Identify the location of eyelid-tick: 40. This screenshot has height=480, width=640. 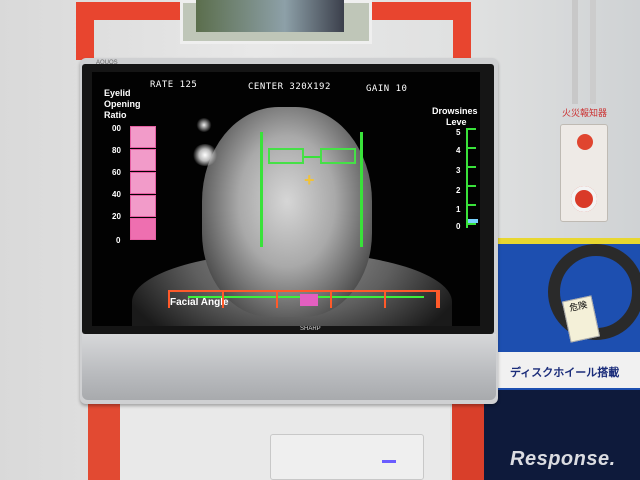
(116, 194).